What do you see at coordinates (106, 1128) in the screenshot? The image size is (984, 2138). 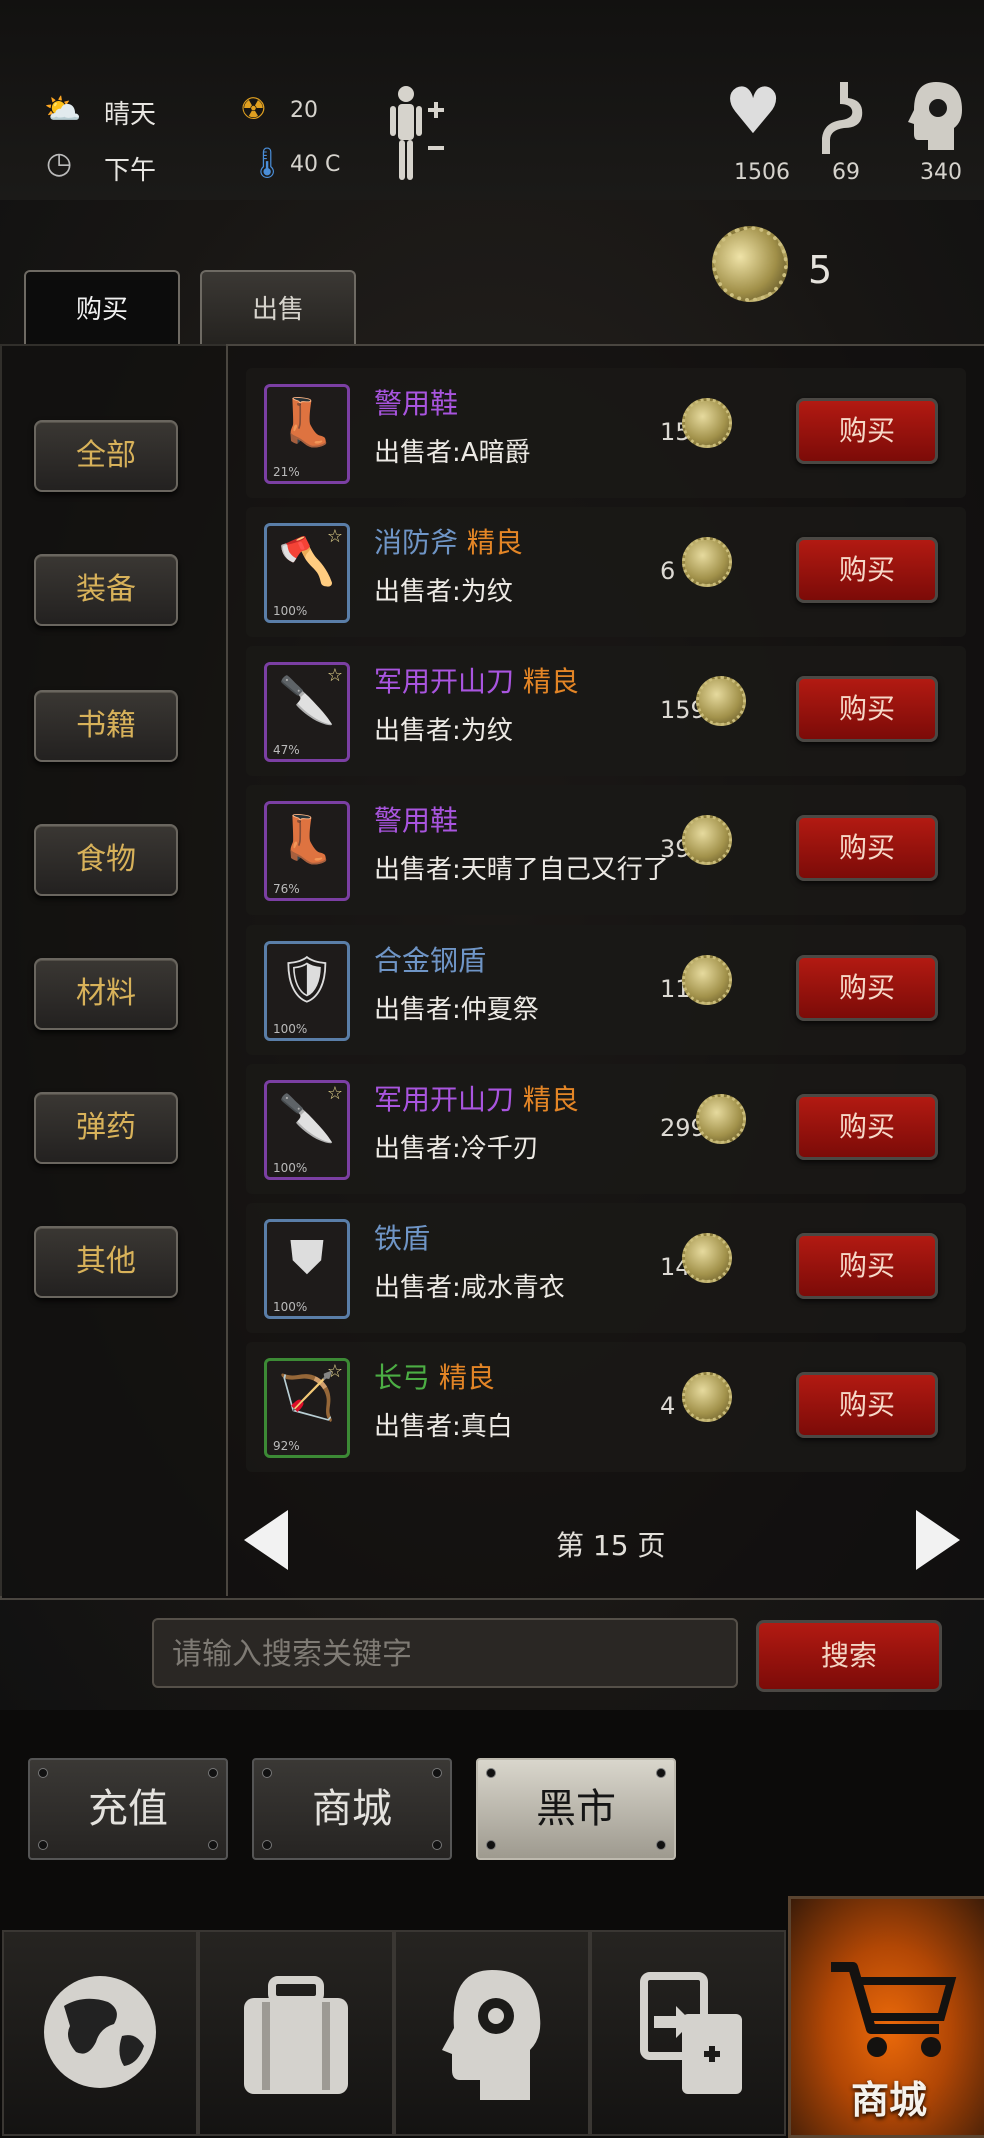 I see `category-ammo-button: 弹药` at bounding box center [106, 1128].